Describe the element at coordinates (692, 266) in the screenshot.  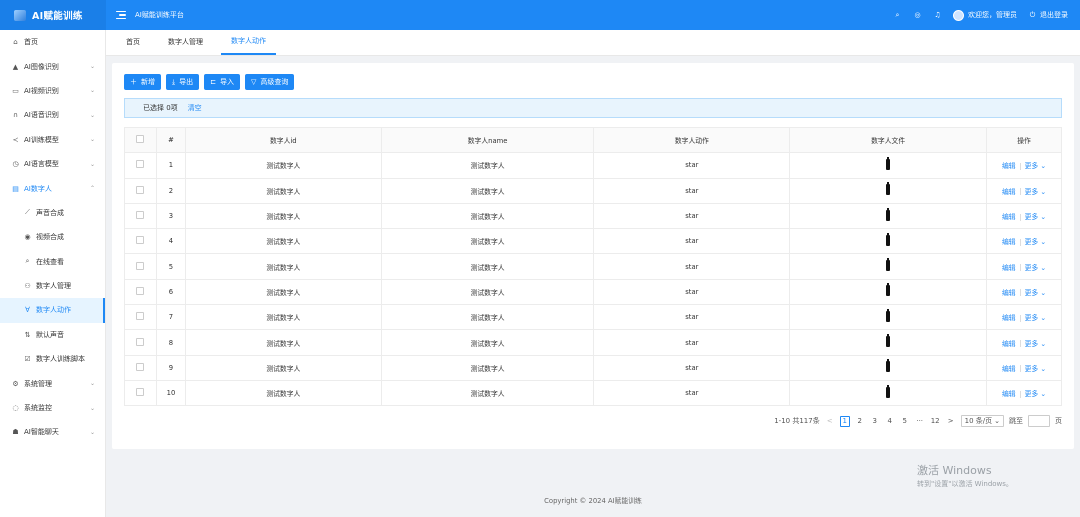
I see `row-action: star` at that location.